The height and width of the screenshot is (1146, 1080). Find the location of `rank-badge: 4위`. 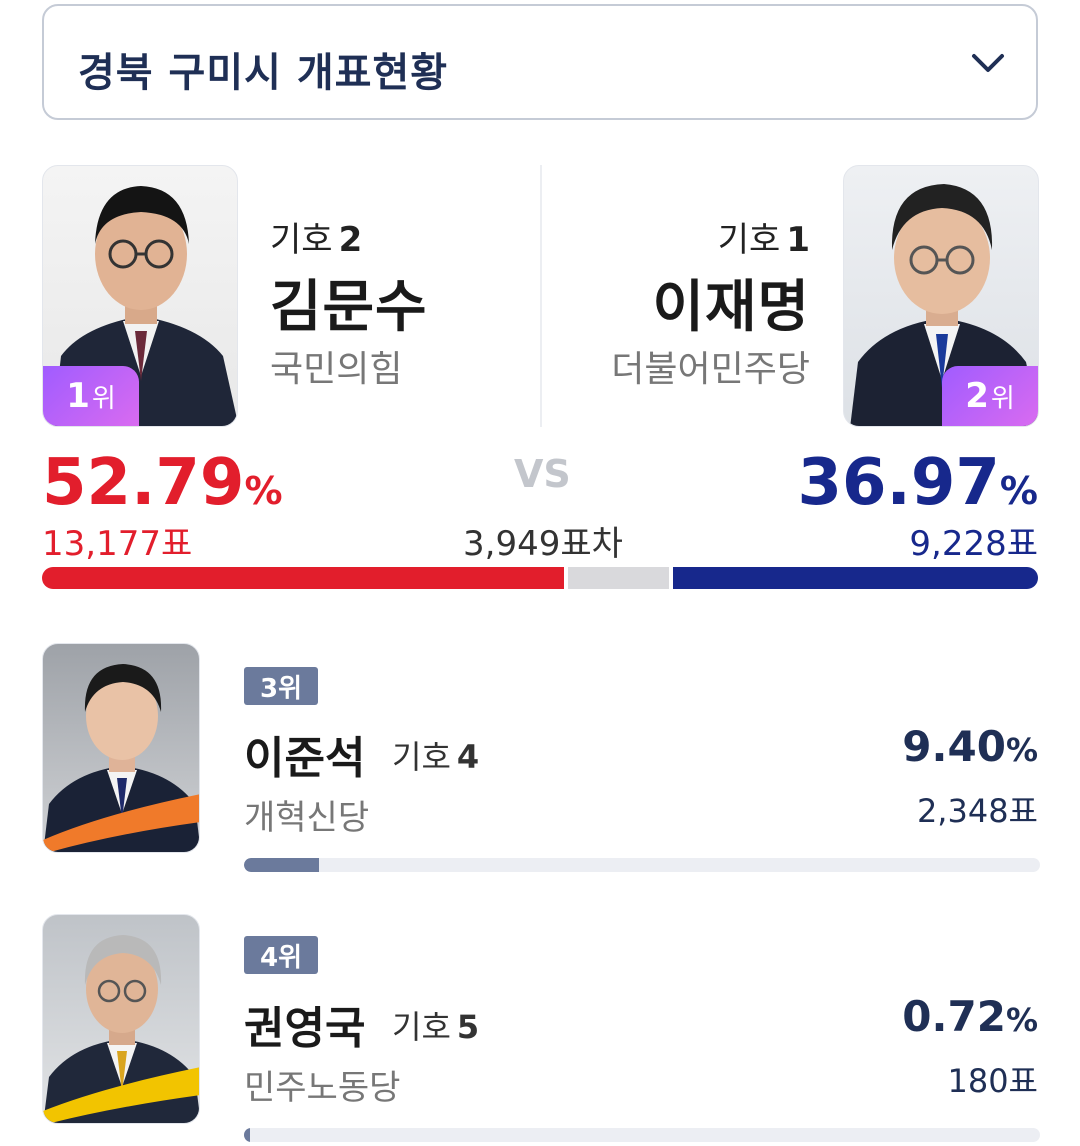

rank-badge: 4위 is located at coordinates (281, 955).